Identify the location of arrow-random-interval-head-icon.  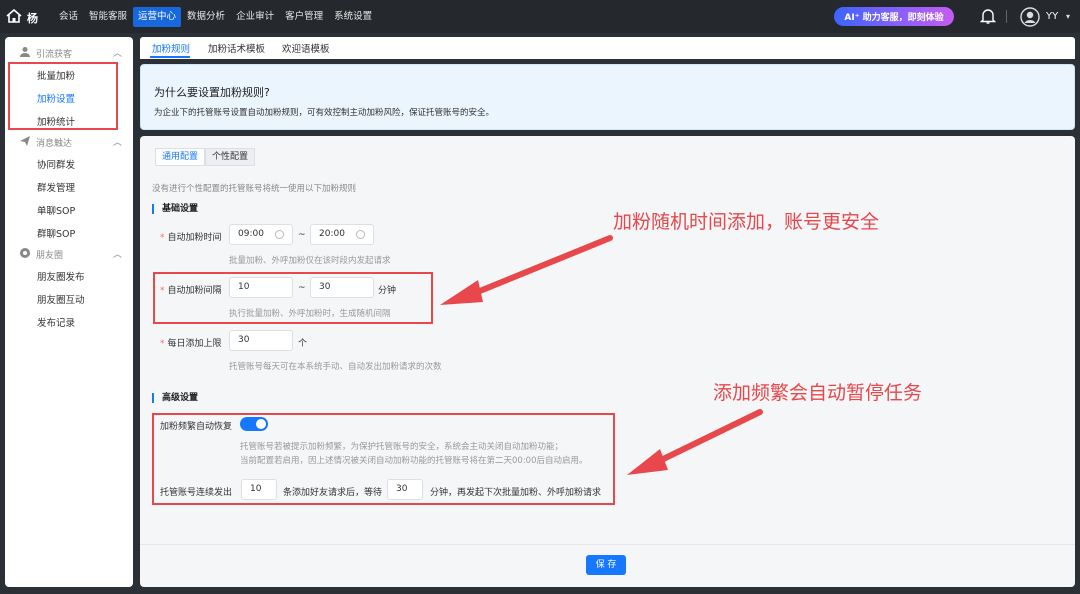
(461, 292).